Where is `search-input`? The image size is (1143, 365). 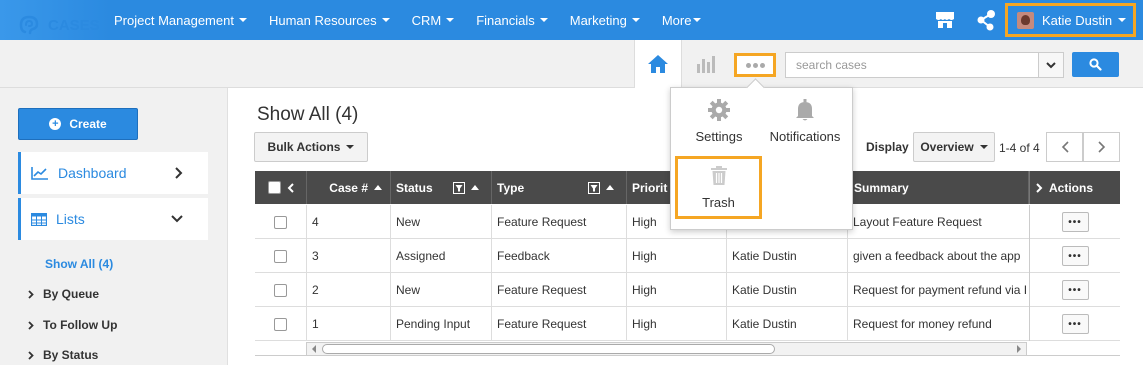 search-input is located at coordinates (912, 65).